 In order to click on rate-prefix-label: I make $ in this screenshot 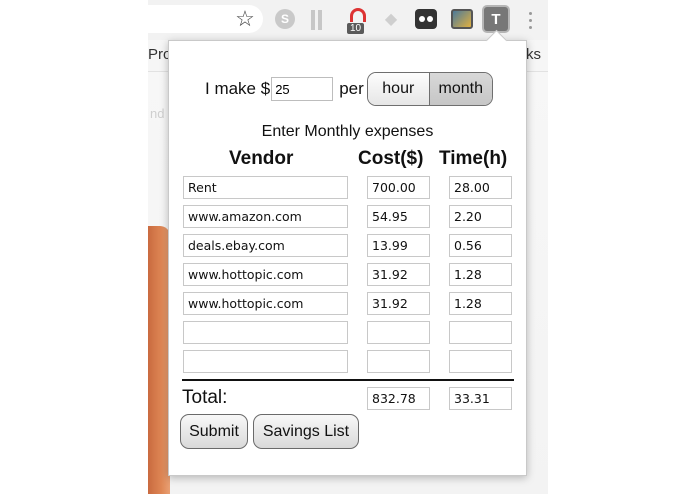, I will do `click(238, 88)`.